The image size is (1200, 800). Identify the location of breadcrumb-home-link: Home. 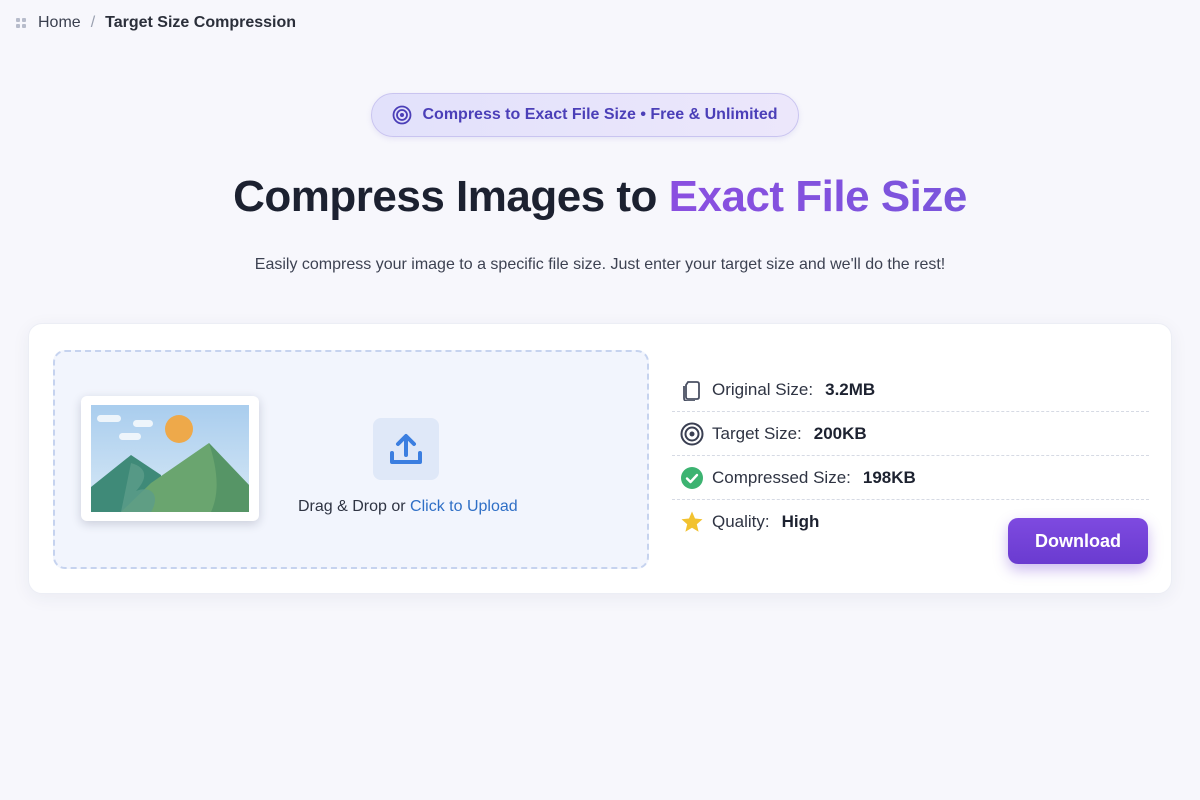
(59, 23).